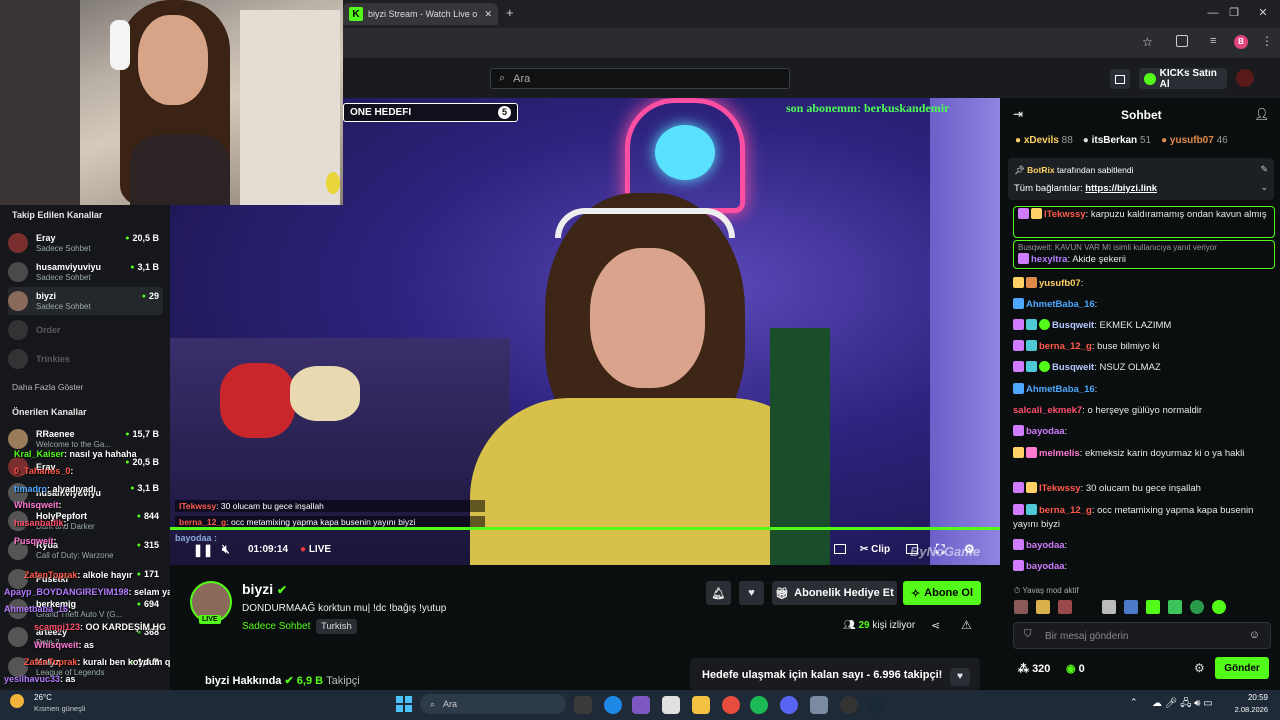 The image size is (1280, 720). I want to click on unpin-icon: ✎, so click(1264, 169).